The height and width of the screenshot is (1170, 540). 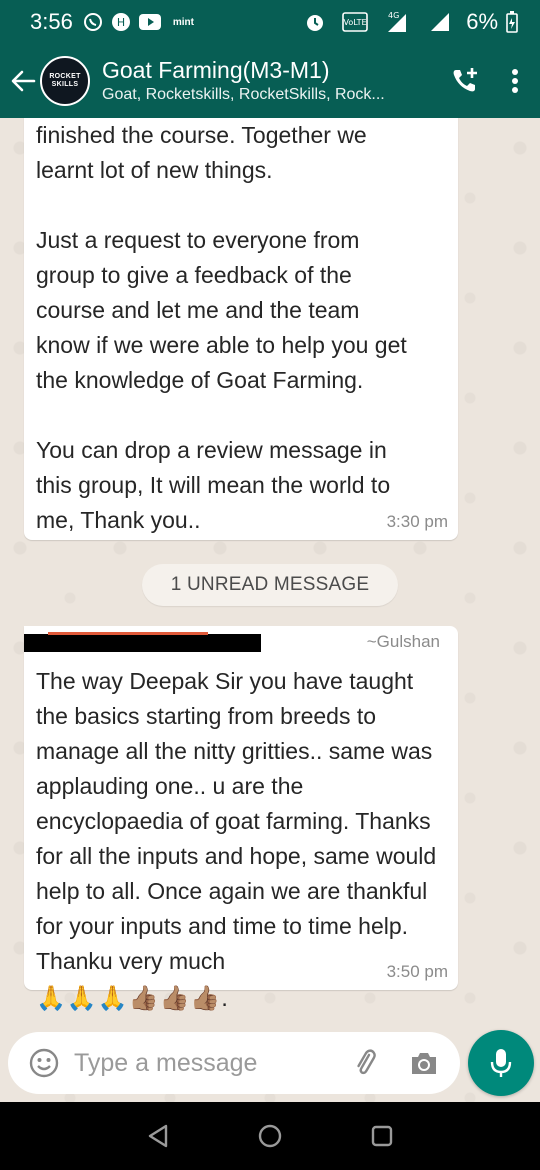 I want to click on emoji-icon, so click(x=44, y=1063).